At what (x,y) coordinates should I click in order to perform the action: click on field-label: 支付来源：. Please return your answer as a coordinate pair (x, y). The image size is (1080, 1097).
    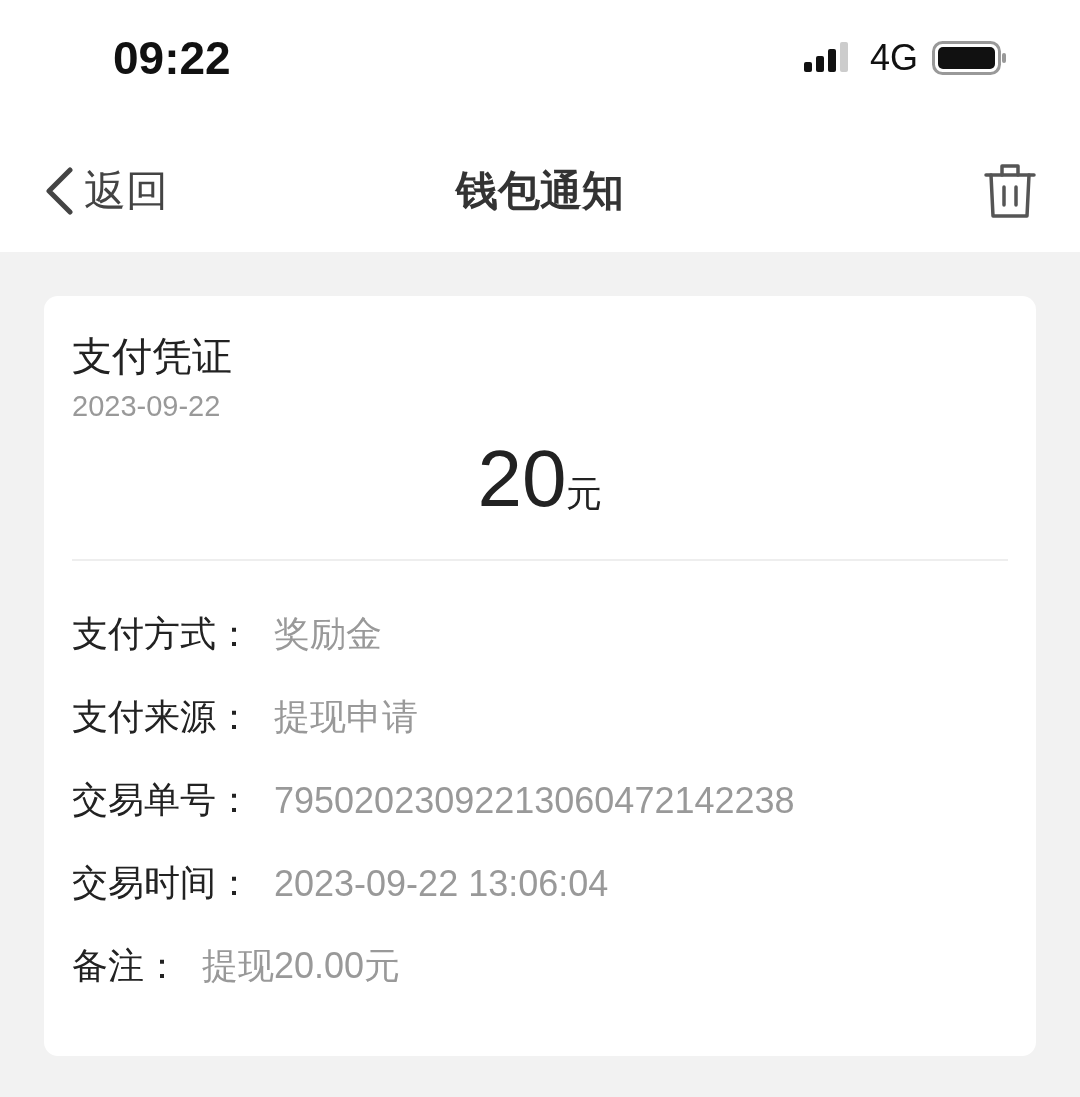
    Looking at the image, I should click on (162, 717).